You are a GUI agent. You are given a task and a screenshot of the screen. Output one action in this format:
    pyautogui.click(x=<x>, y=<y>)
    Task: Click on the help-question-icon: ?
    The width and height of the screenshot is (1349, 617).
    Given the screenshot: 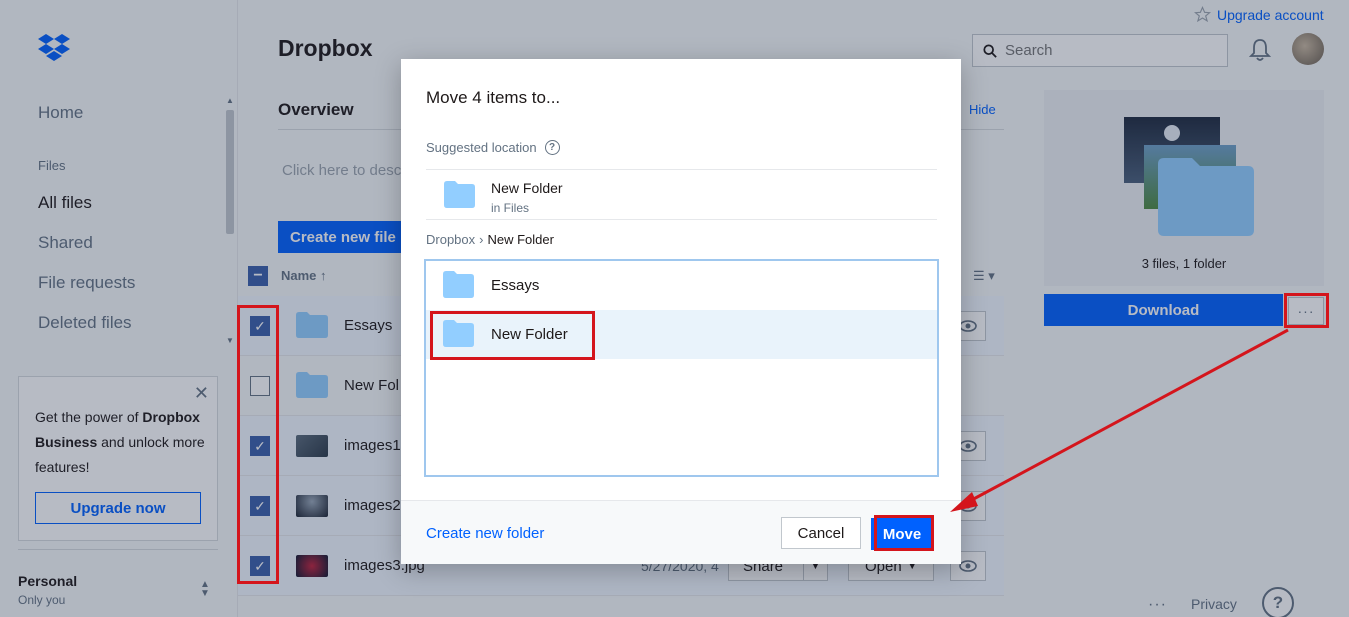 What is the action you would take?
    pyautogui.click(x=552, y=147)
    